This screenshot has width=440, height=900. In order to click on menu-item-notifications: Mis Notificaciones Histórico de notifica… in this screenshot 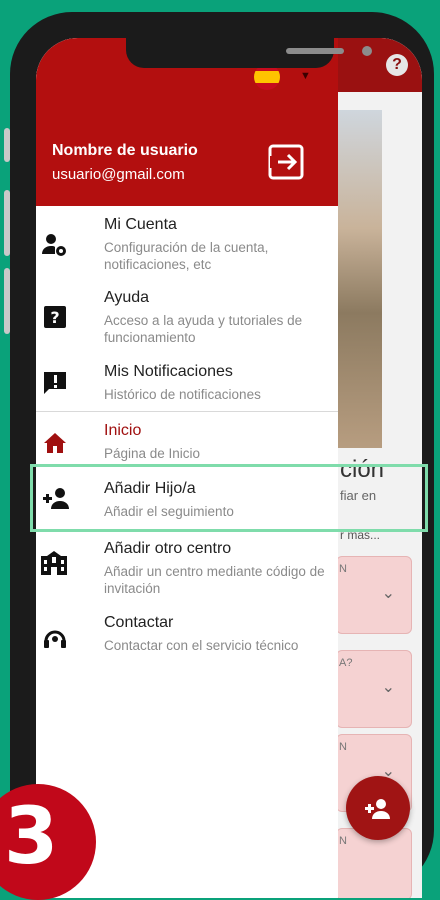, I will do `click(187, 383)`.